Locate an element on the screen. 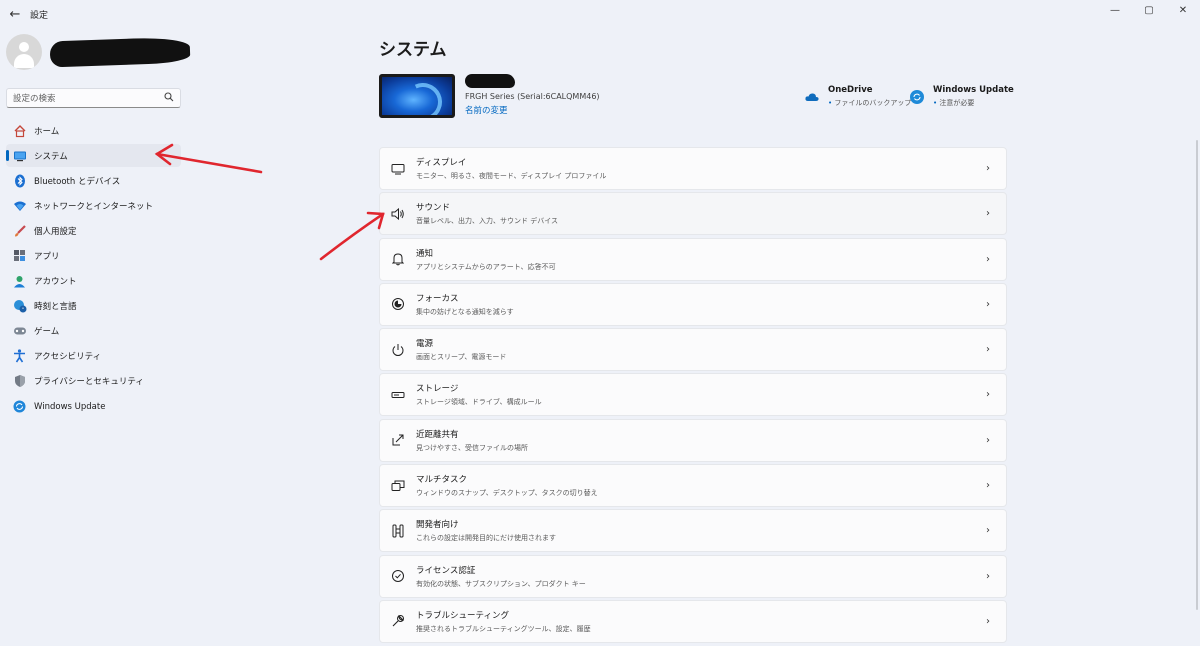 This screenshot has width=1200, height=646. sidebar-item-label: プライバシーとセキュリティ is located at coordinates (89, 382).